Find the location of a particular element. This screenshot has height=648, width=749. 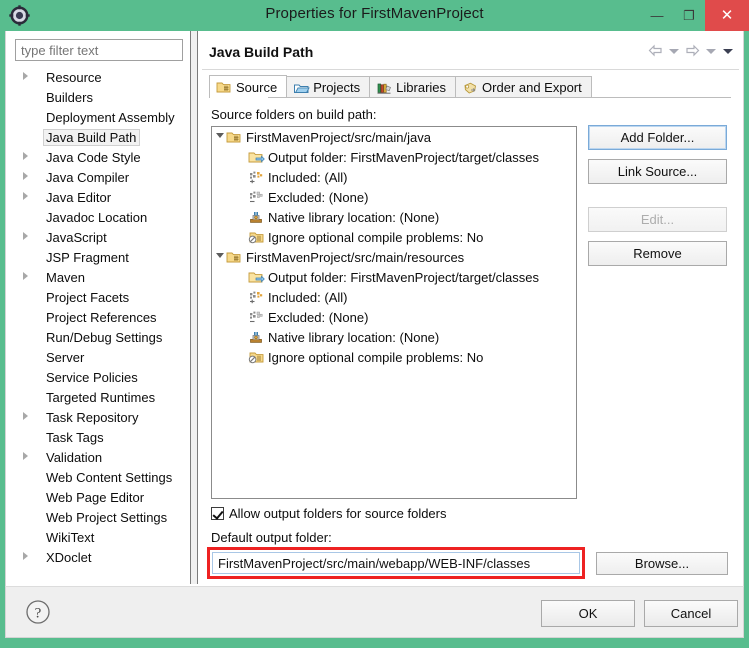

sidebar-item-label: Project References is located at coordinates (101, 317).